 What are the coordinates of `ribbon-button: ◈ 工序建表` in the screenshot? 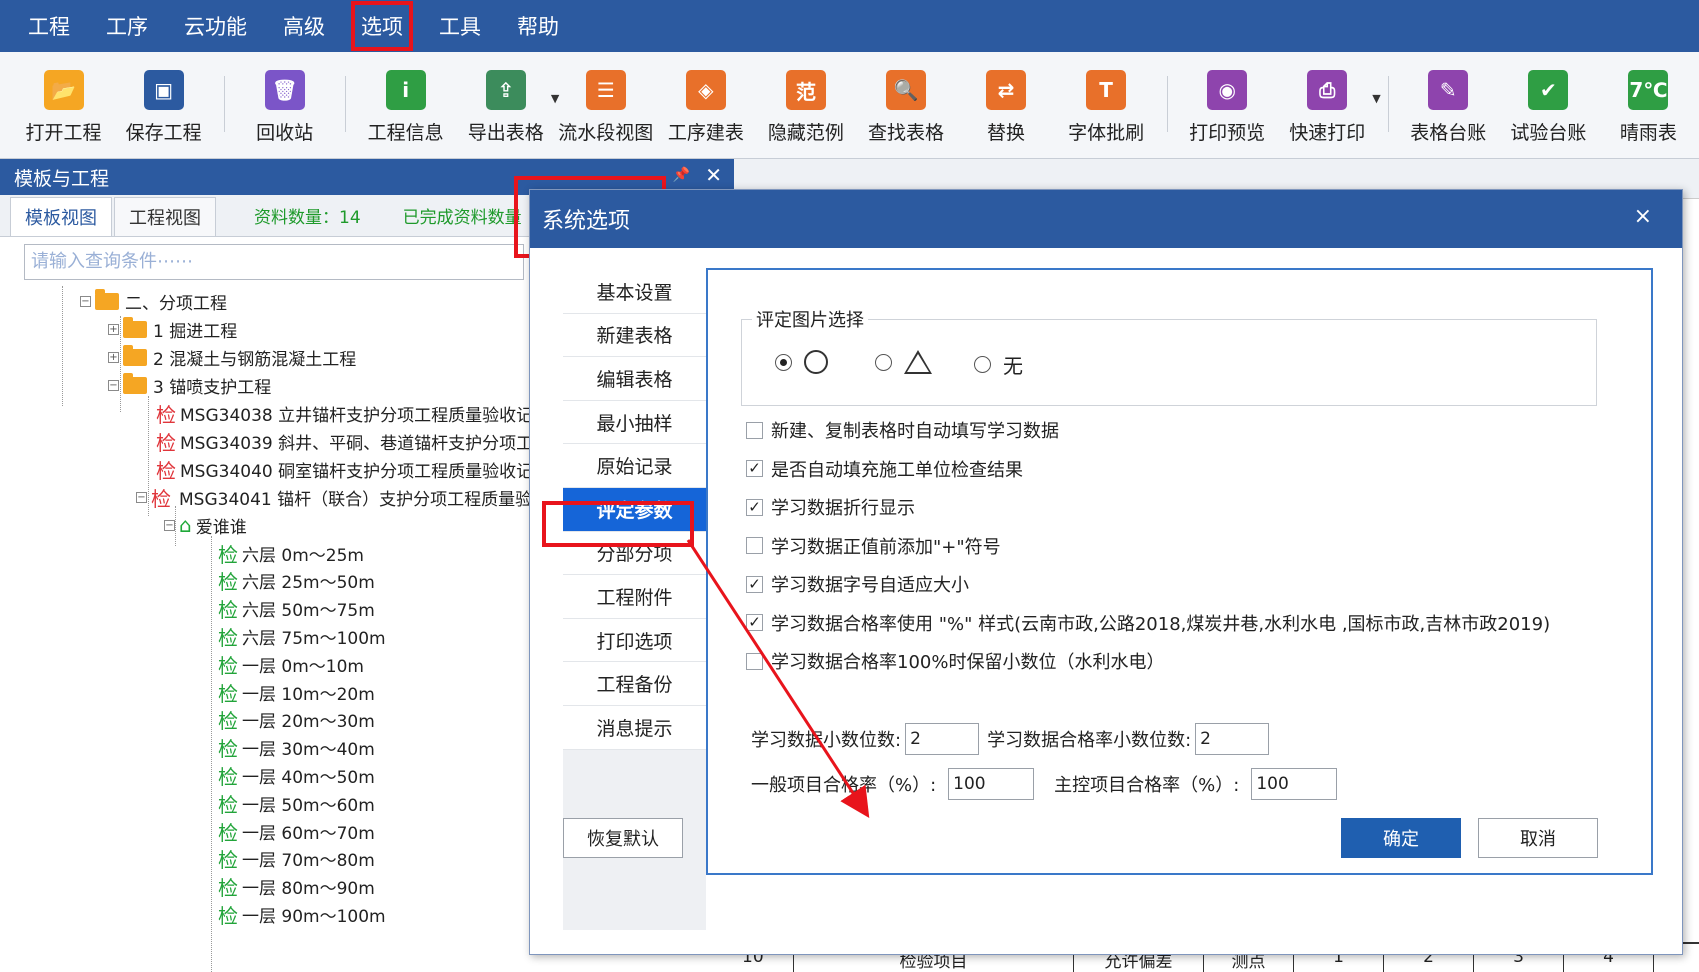 It's located at (705, 107).